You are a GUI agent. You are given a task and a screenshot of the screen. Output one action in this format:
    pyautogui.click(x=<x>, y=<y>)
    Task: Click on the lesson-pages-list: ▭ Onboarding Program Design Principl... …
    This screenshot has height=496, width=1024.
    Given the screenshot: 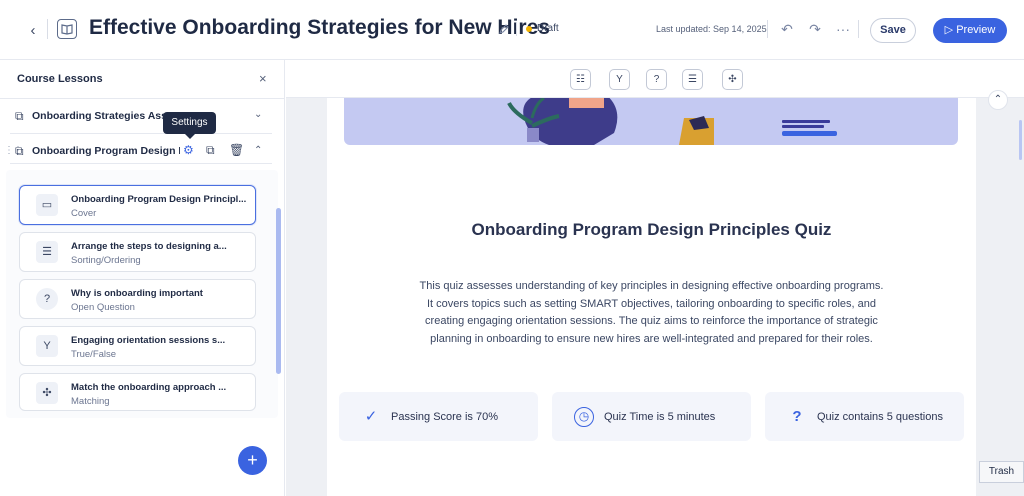 What is the action you would take?
    pyautogui.click(x=142, y=294)
    